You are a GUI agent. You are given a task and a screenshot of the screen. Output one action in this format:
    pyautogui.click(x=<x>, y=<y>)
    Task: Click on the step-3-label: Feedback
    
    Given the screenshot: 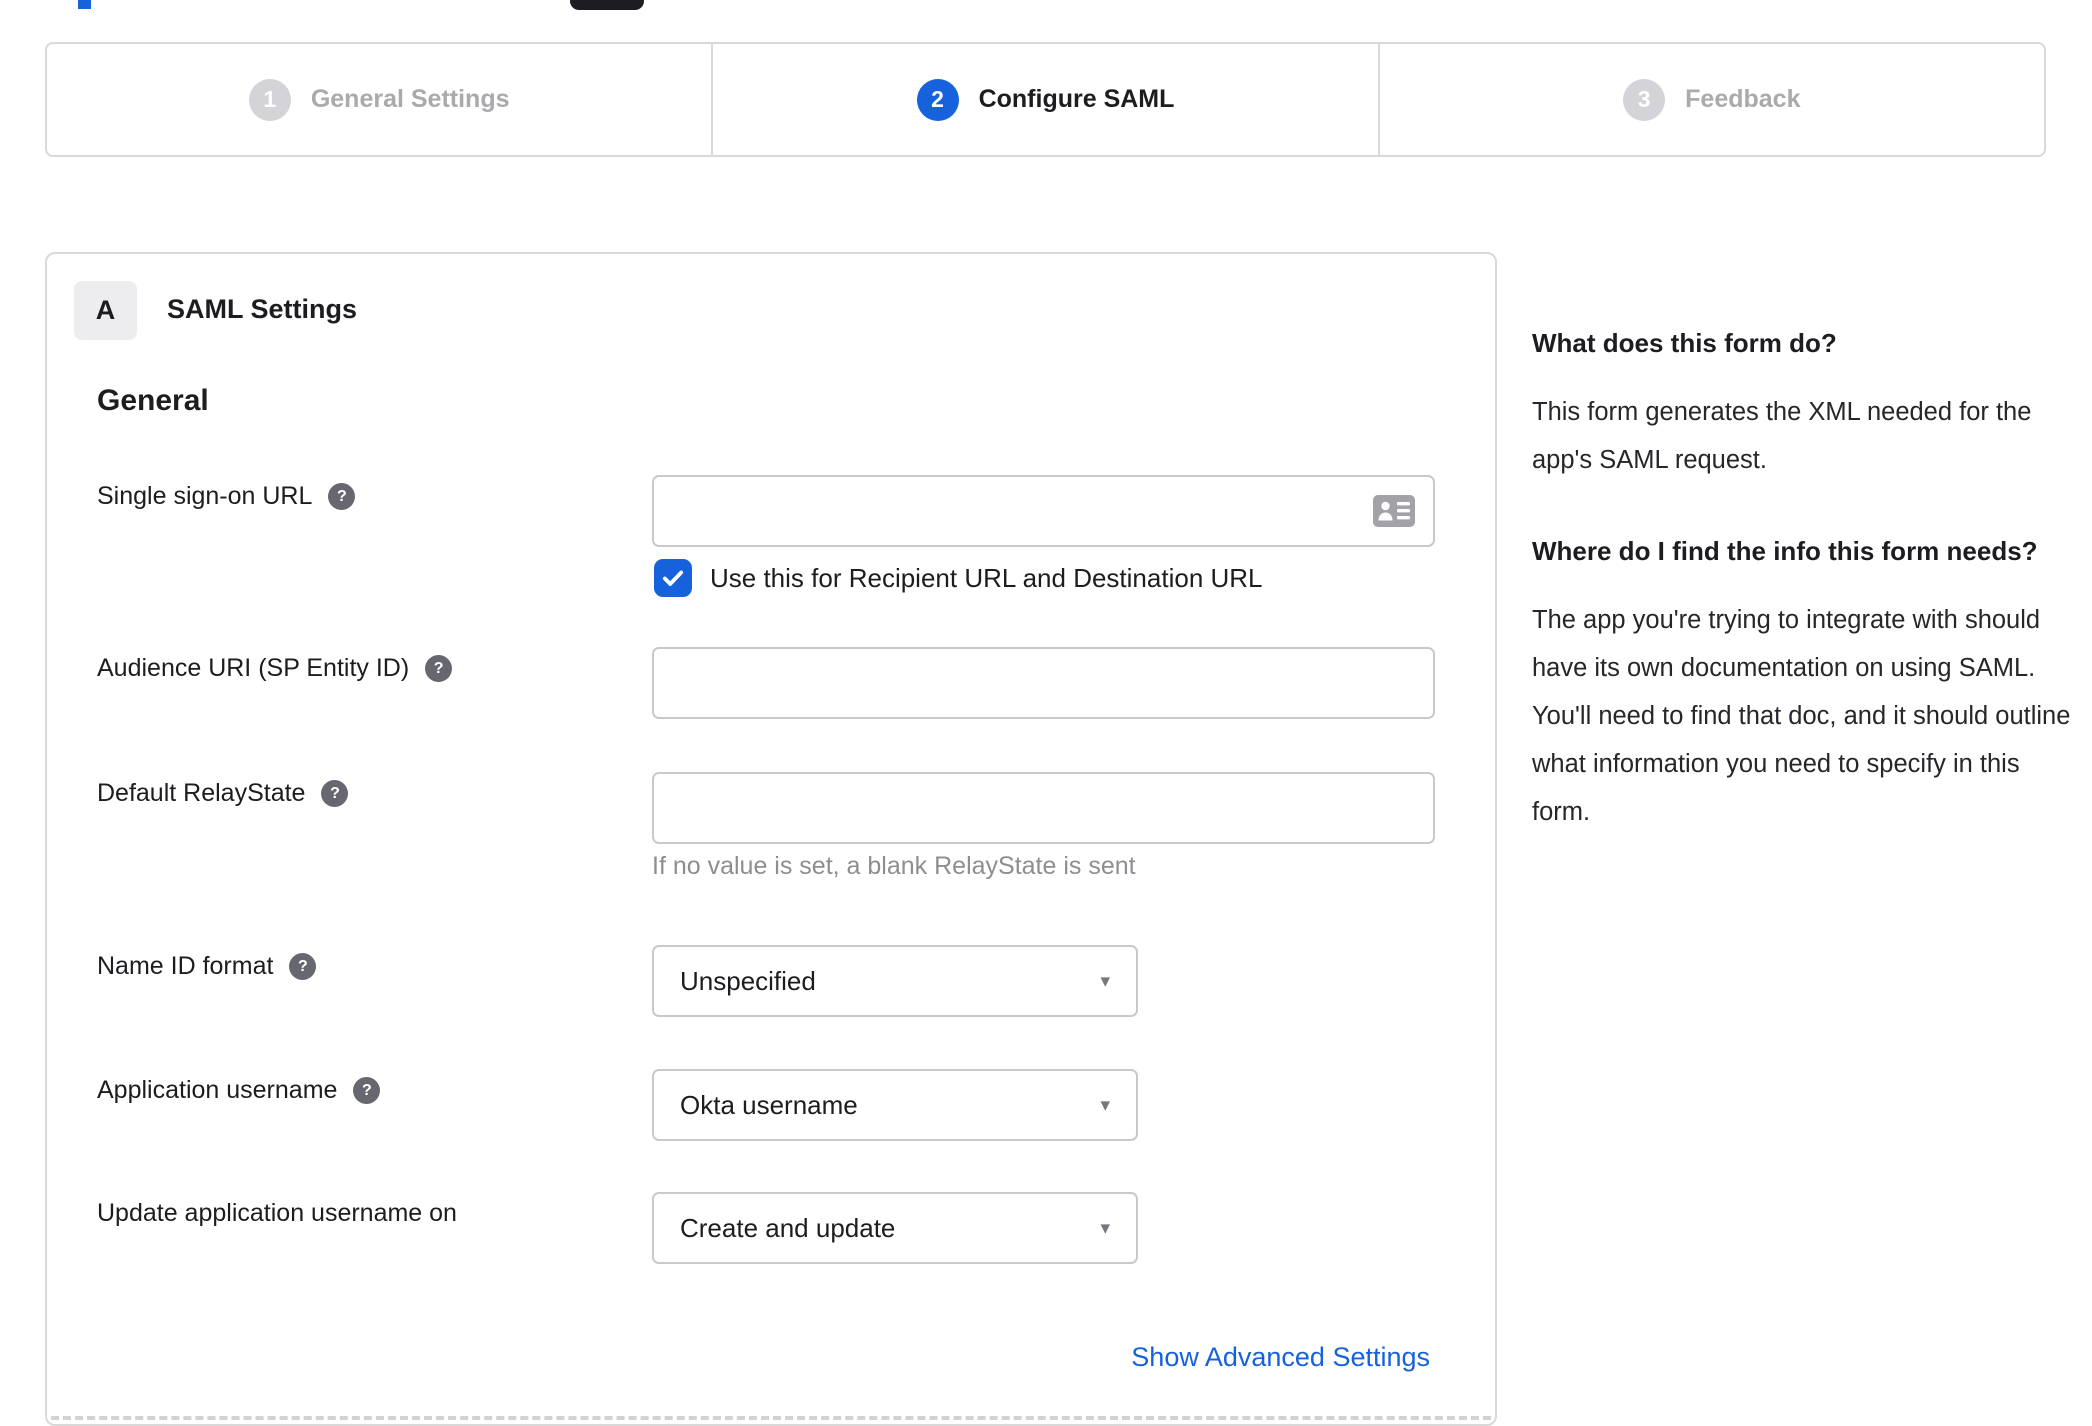 What is the action you would take?
    pyautogui.click(x=1743, y=99)
    